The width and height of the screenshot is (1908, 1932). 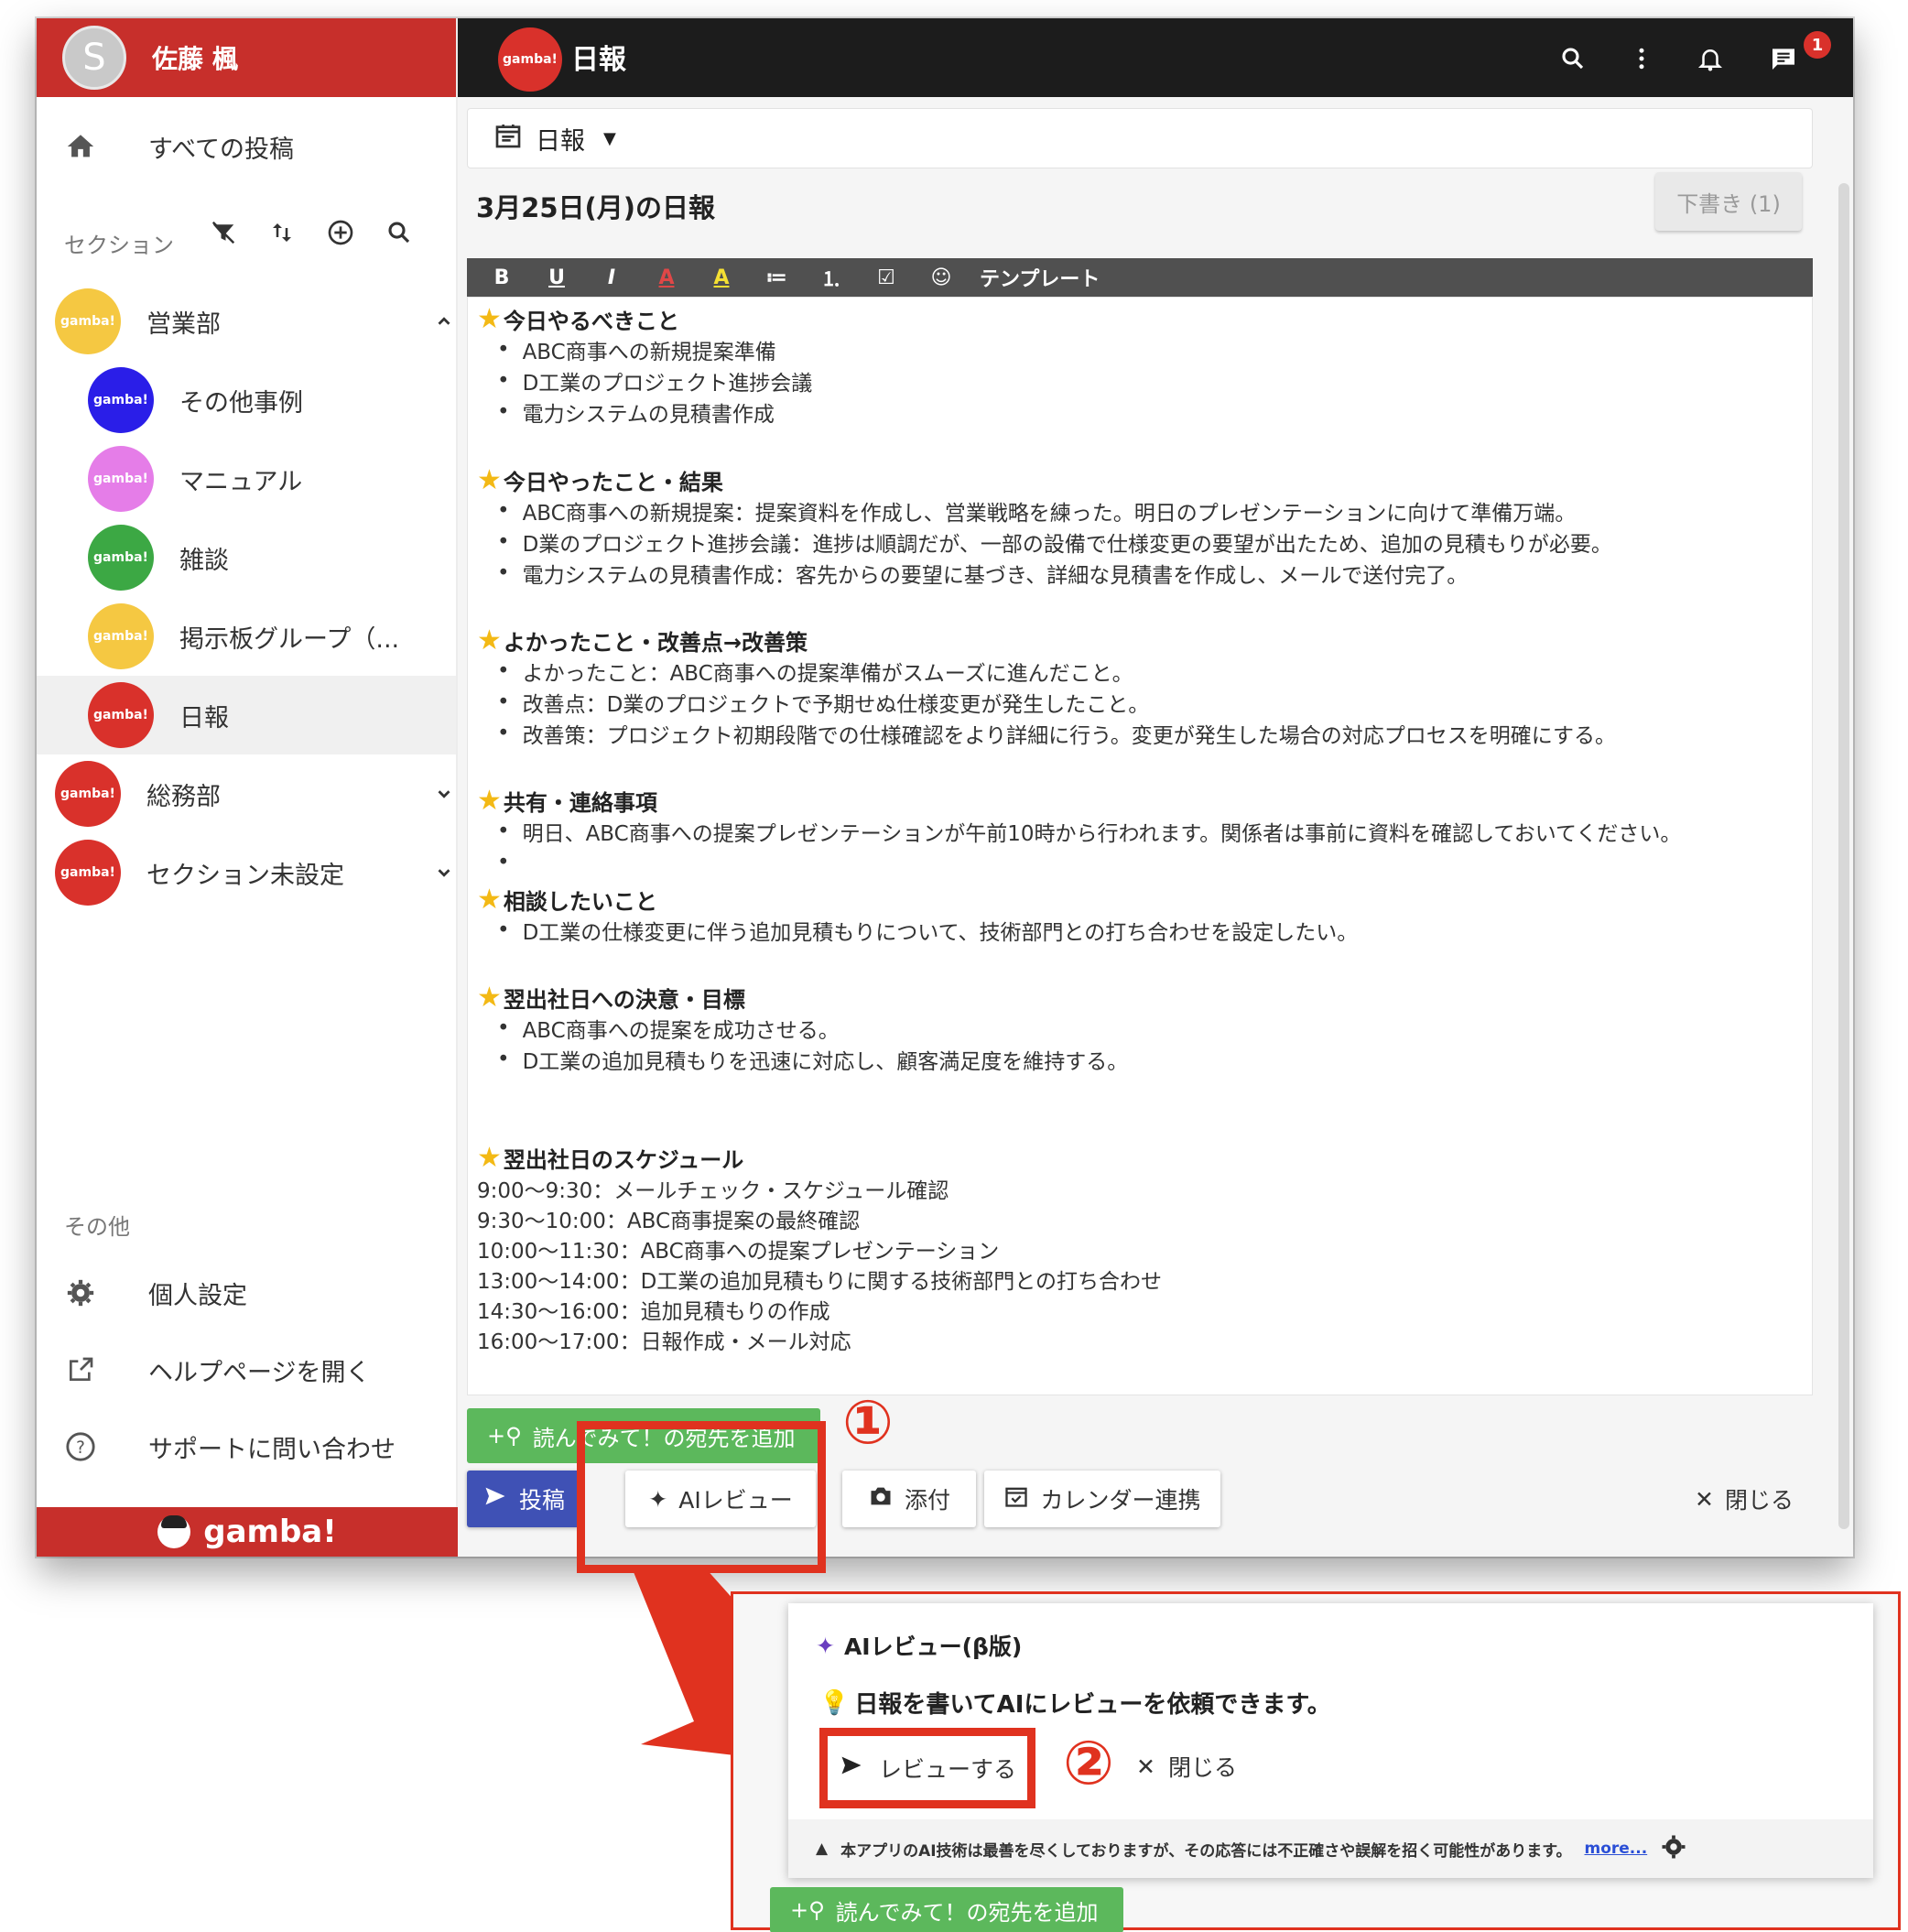 What do you see at coordinates (289, 479) in the screenshot?
I see `sidebar-item-manual: gamba! マニュアル` at bounding box center [289, 479].